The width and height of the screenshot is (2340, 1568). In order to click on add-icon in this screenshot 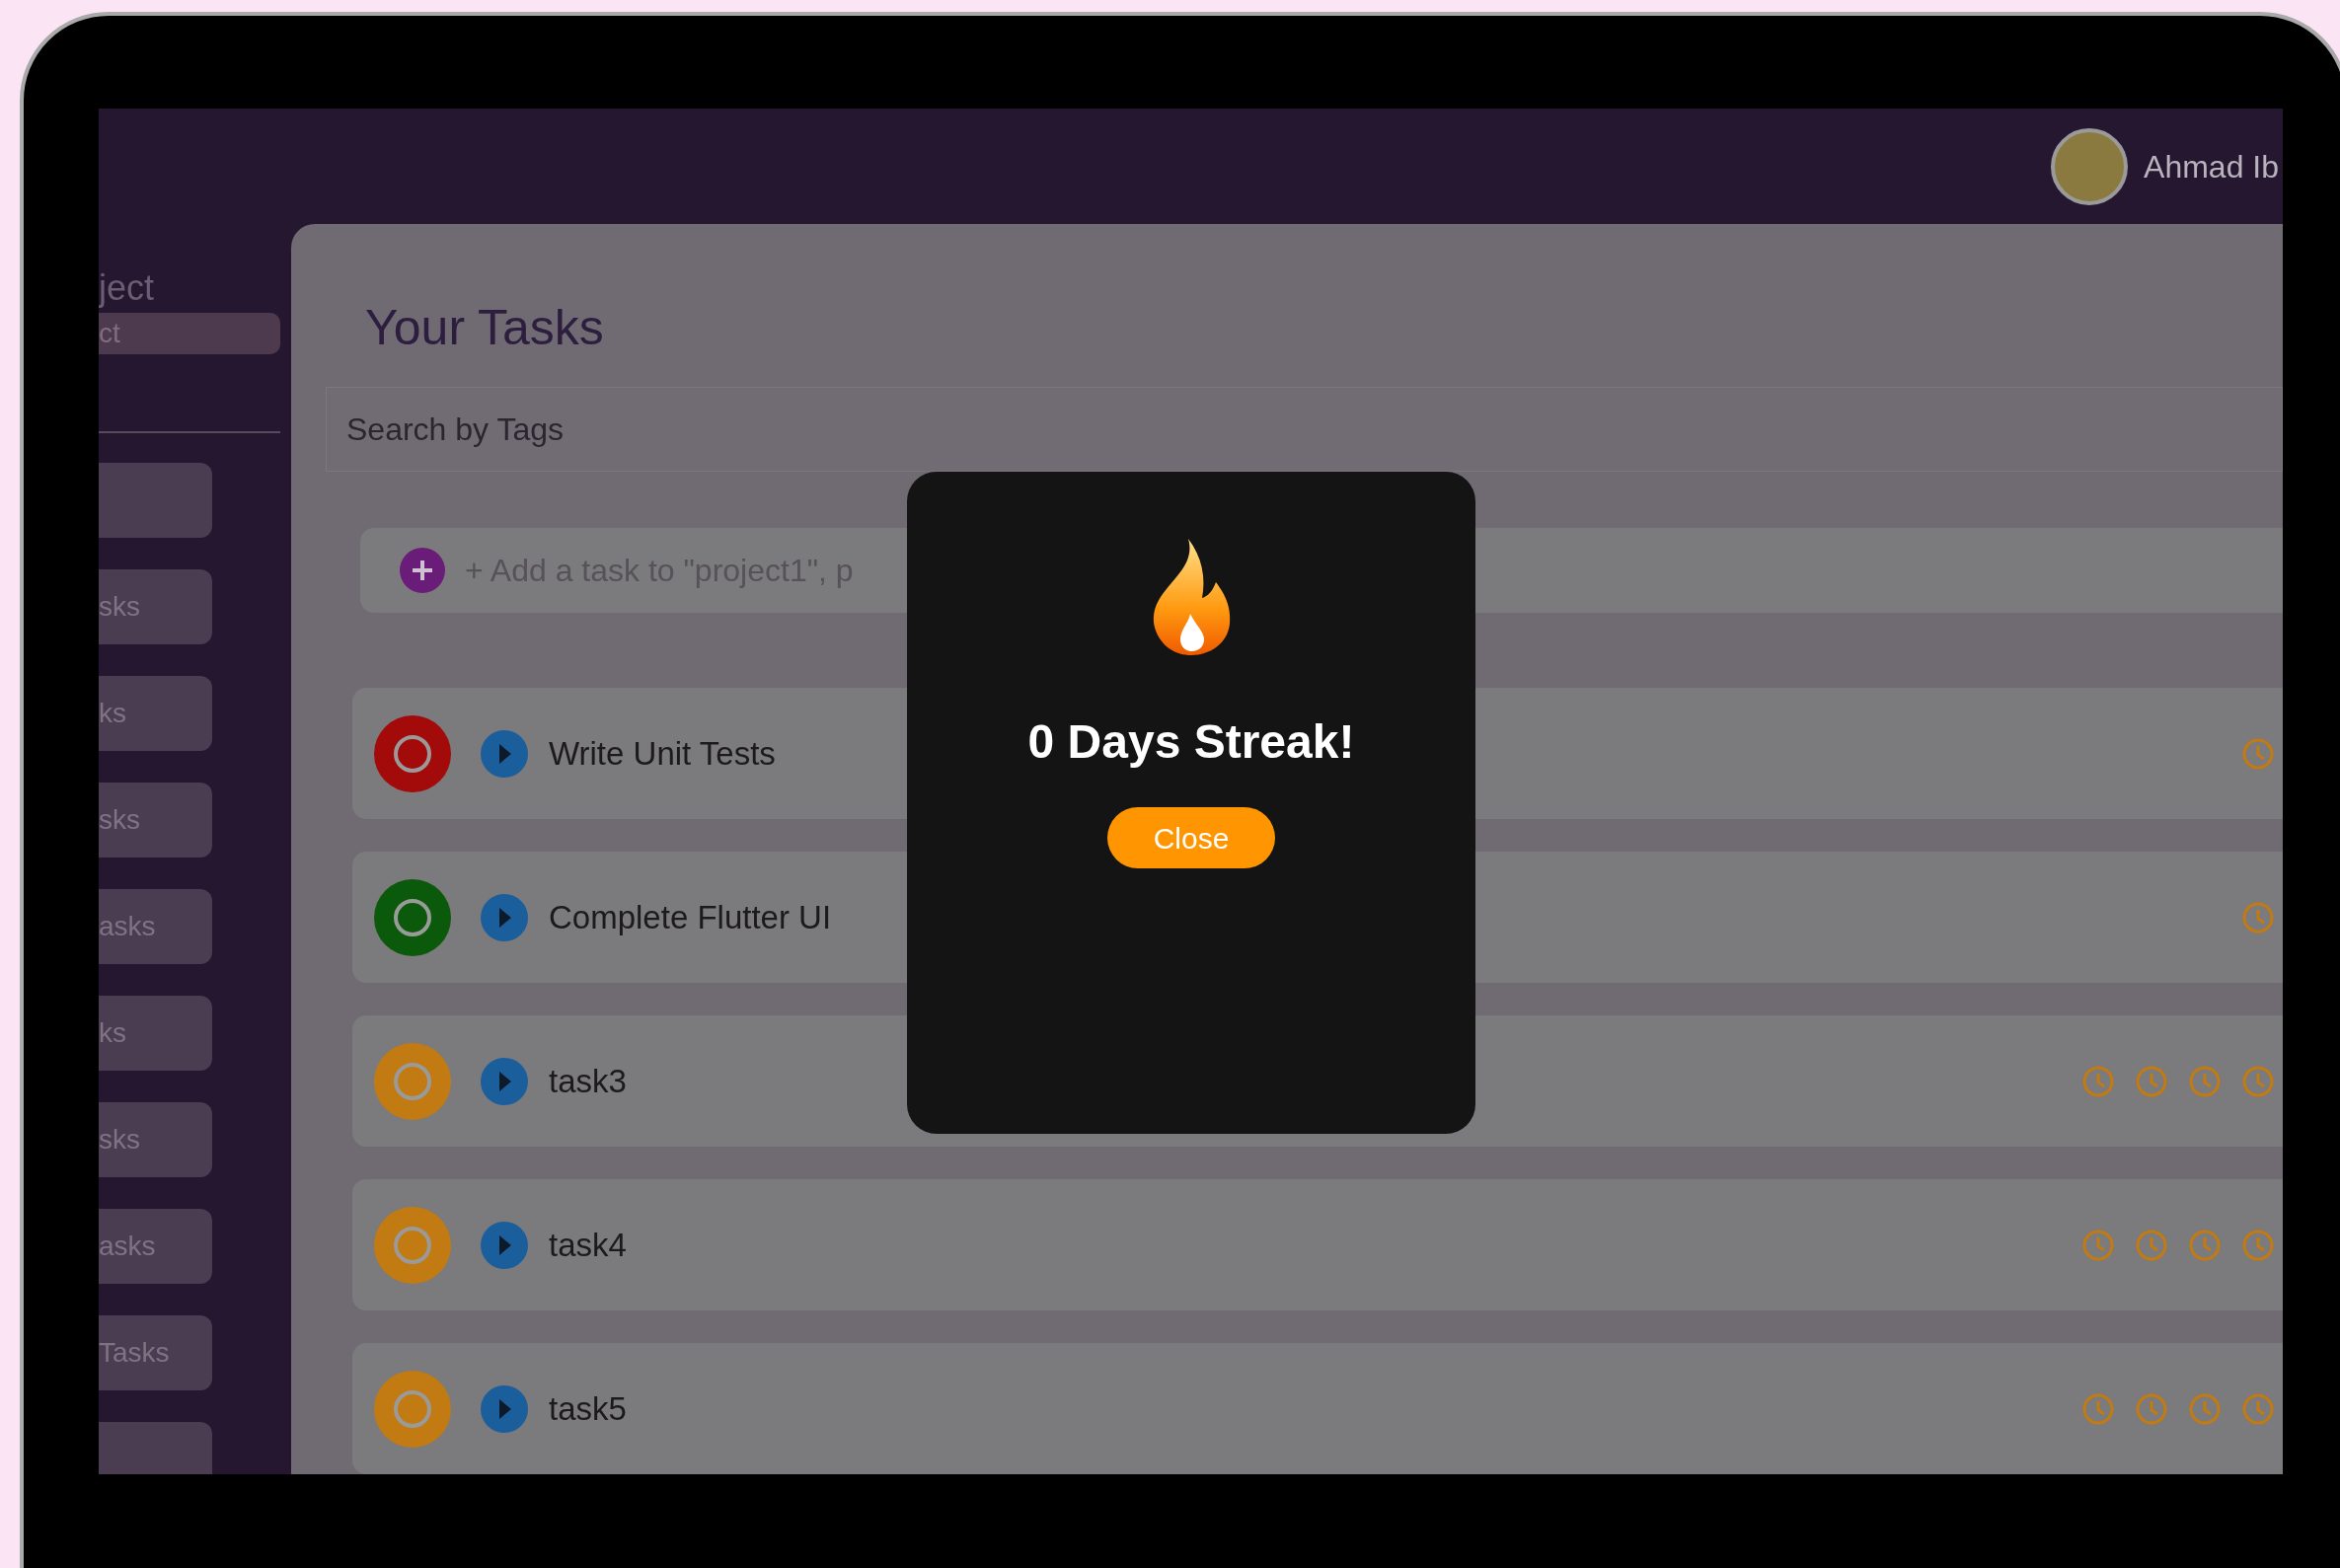, I will do `click(422, 571)`.